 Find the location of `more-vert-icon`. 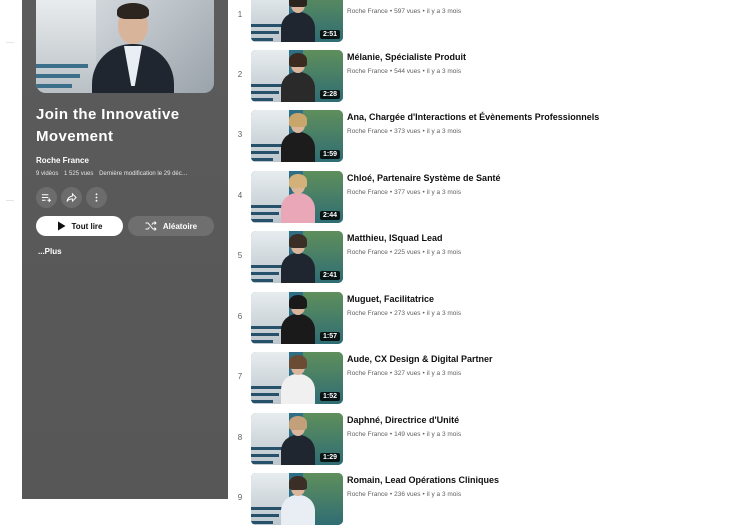

more-vert-icon is located at coordinates (96, 197).